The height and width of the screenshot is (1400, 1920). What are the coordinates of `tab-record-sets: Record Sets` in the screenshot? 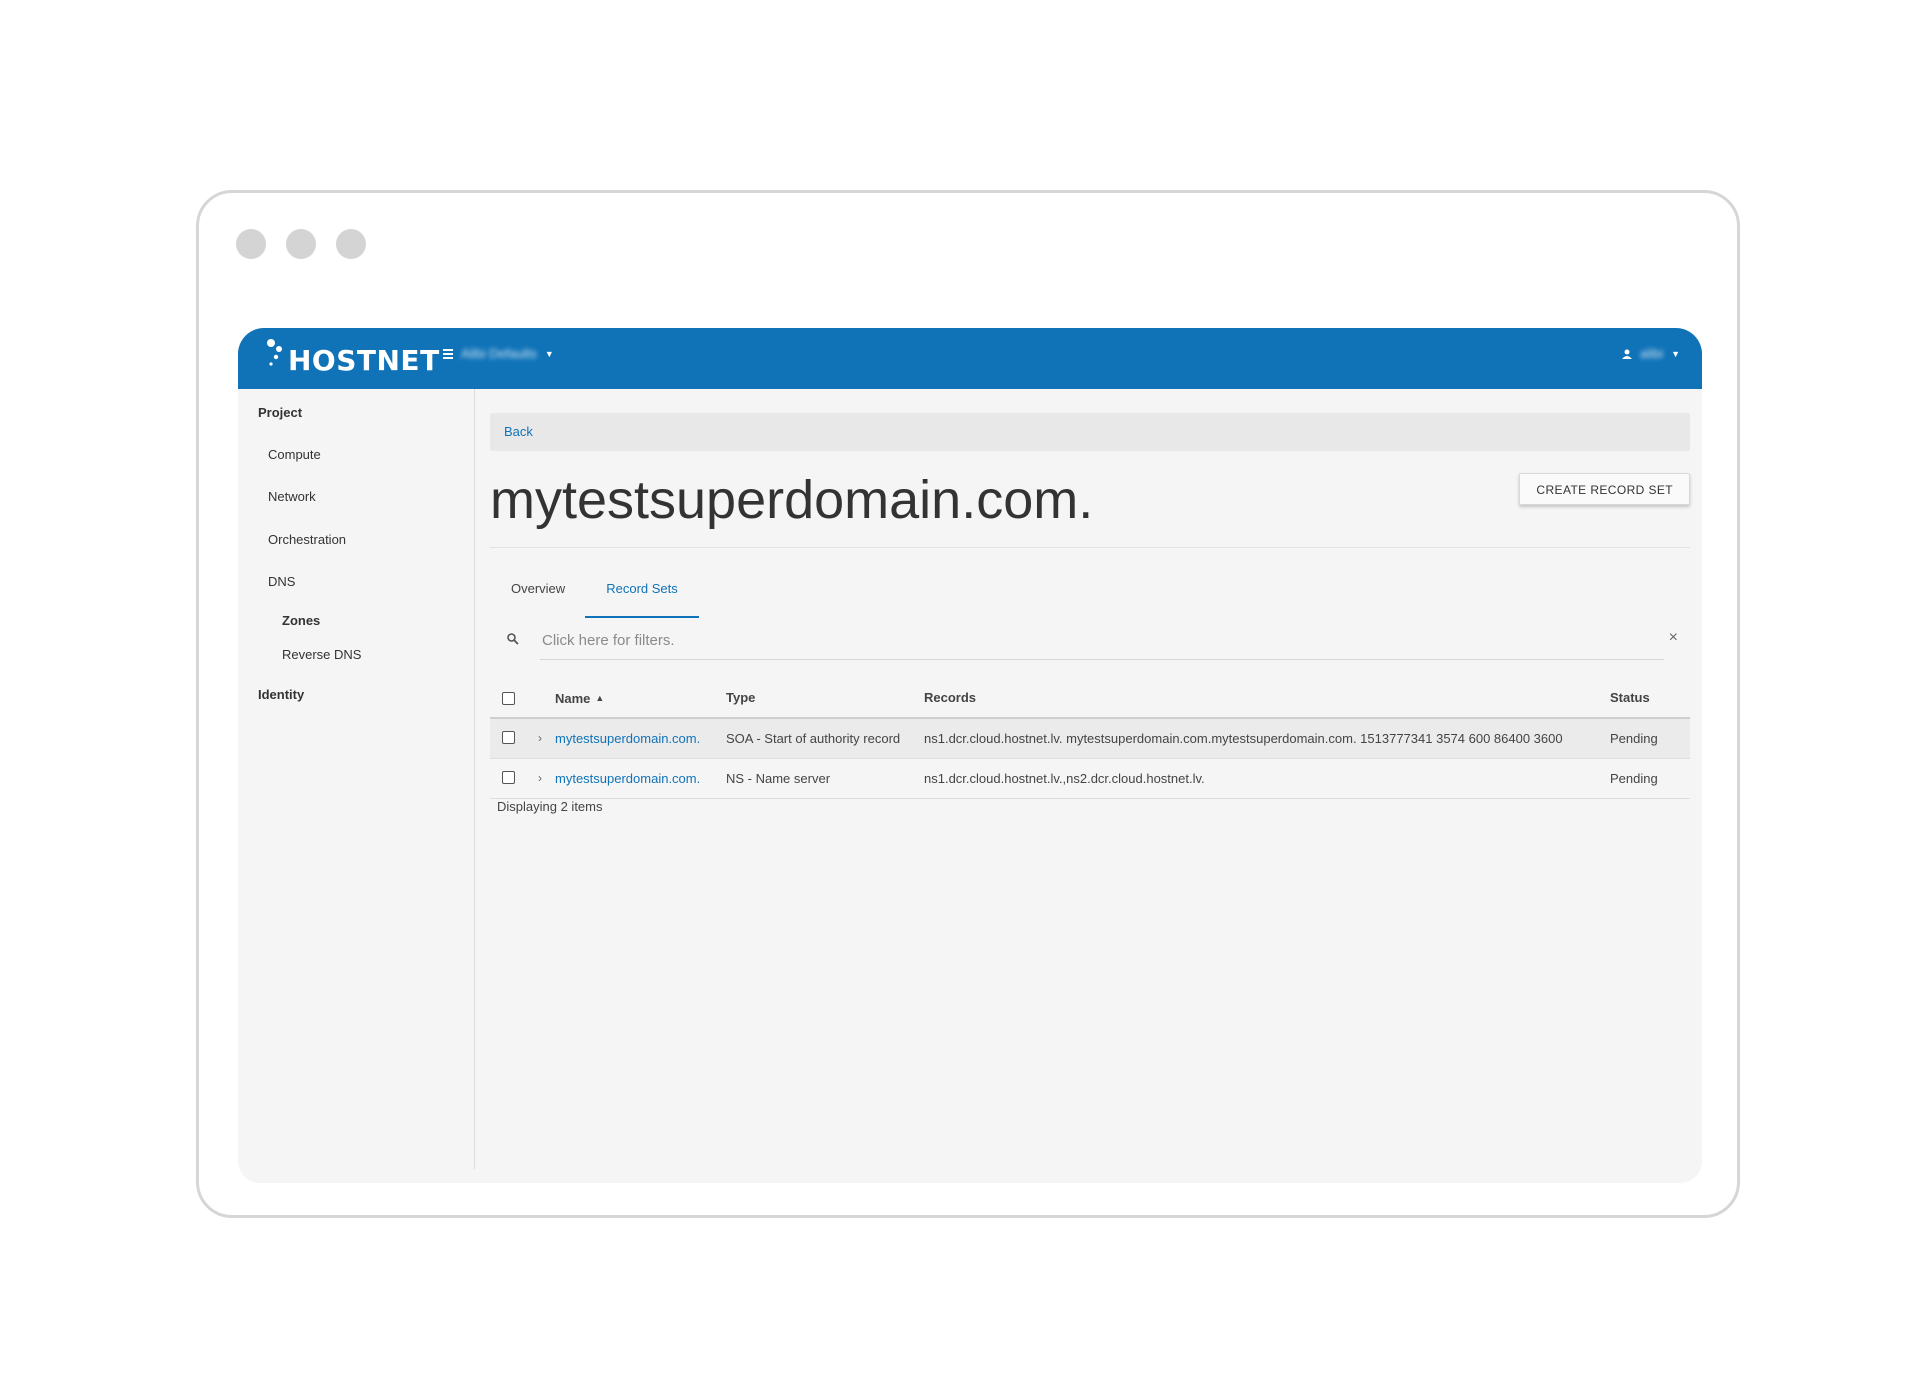 It's located at (642, 589).